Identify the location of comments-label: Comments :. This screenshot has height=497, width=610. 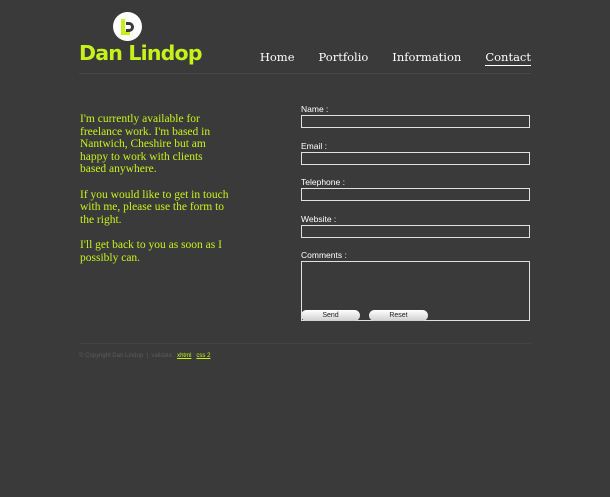
(324, 255).